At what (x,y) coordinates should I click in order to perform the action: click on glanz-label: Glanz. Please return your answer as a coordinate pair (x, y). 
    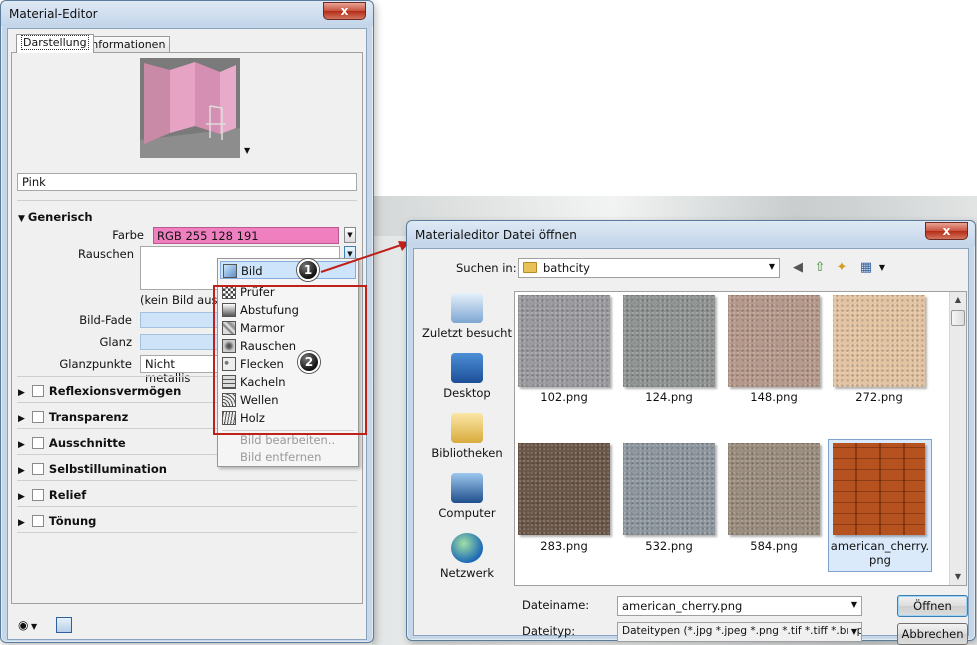
    Looking at the image, I should click on (115, 342).